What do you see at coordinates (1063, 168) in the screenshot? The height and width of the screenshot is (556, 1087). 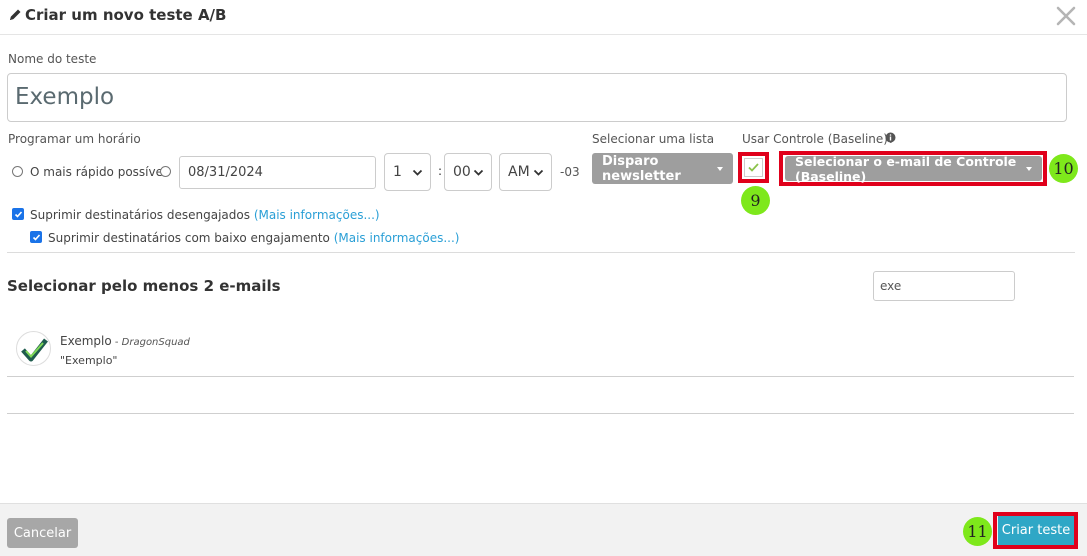 I see `step-badge-10: 10` at bounding box center [1063, 168].